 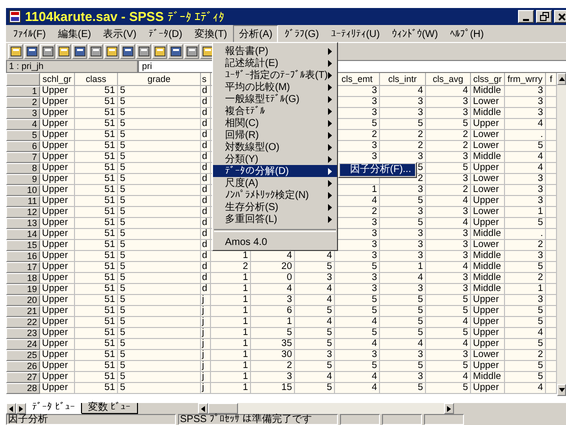 What do you see at coordinates (275, 87) in the screenshot?
I see `menu-item: 平均の比較(M)` at bounding box center [275, 87].